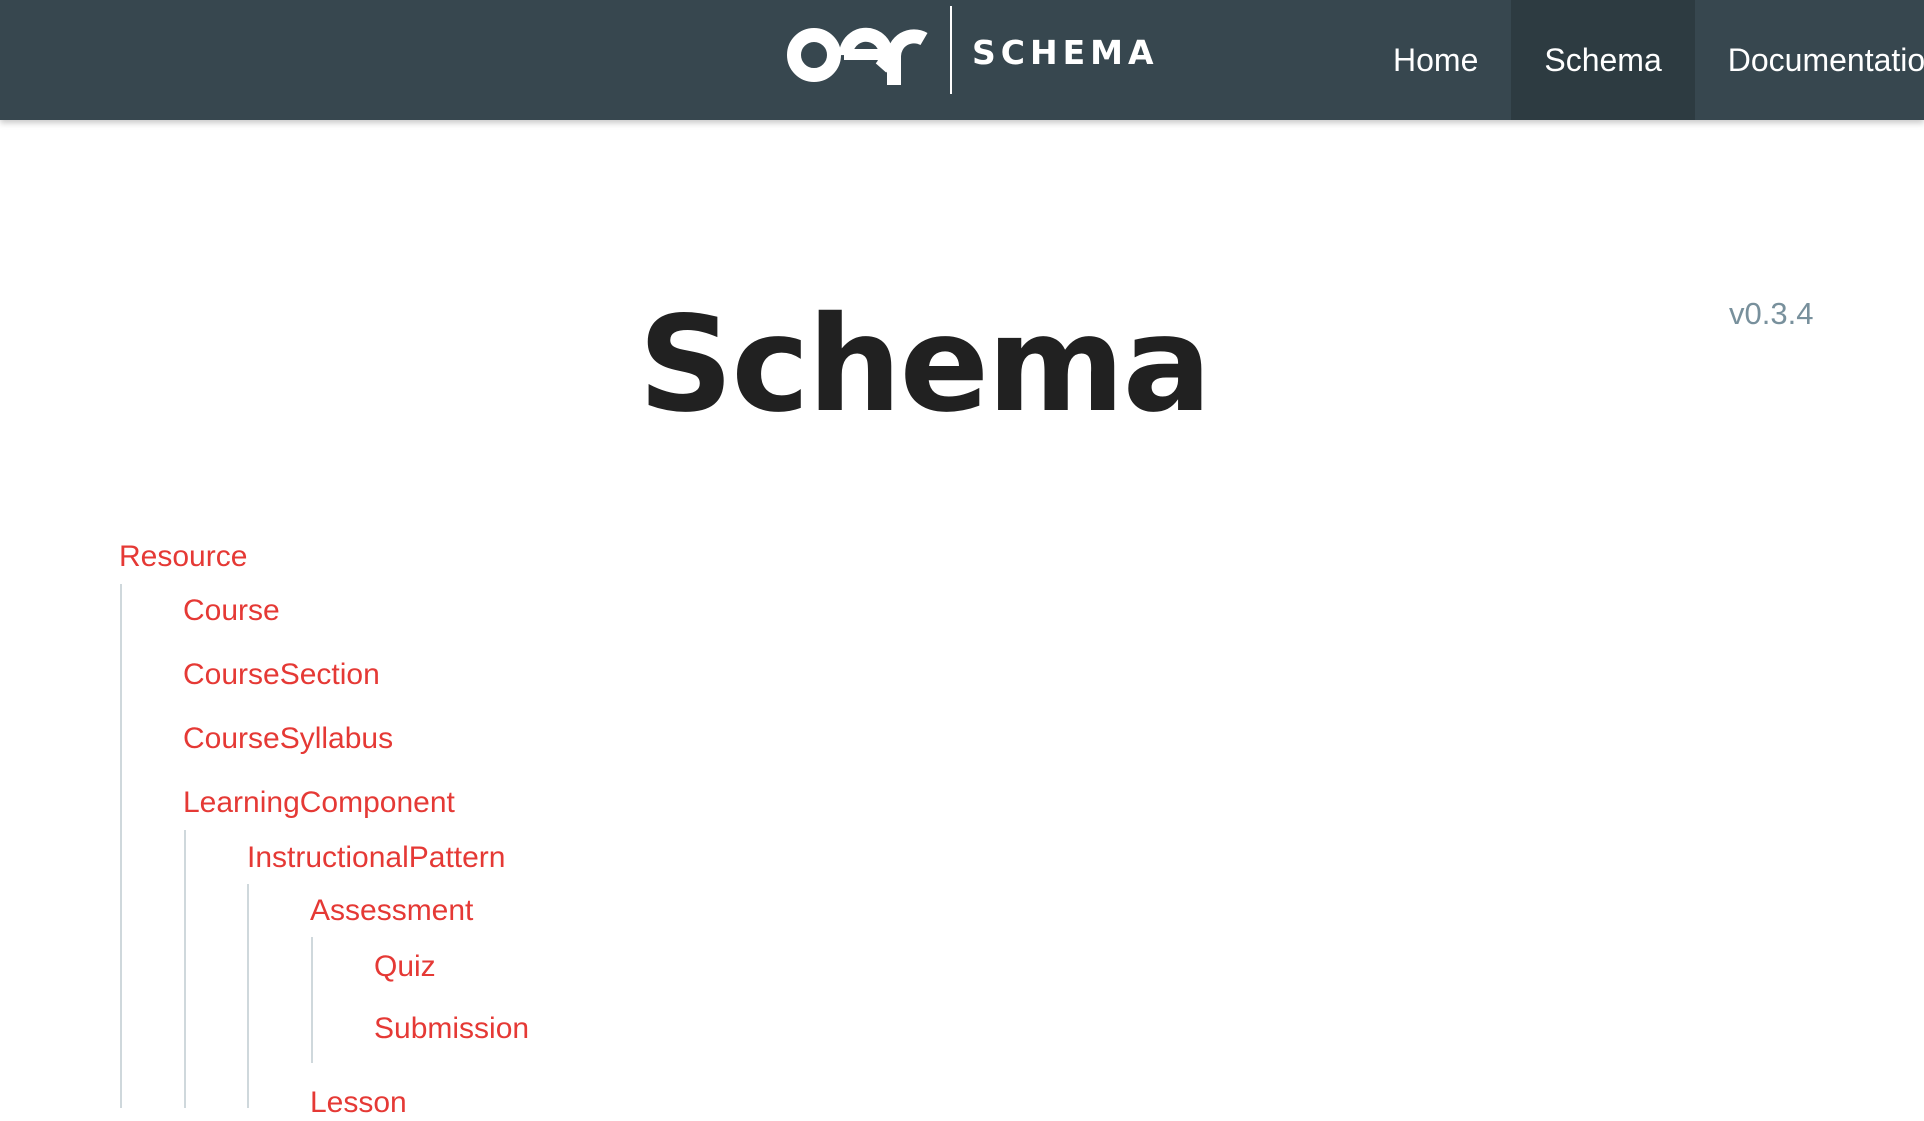 Image resolution: width=1924 pixels, height=1121 pixels. What do you see at coordinates (358, 1103) in the screenshot?
I see `tree-item-lesson: Lesson` at bounding box center [358, 1103].